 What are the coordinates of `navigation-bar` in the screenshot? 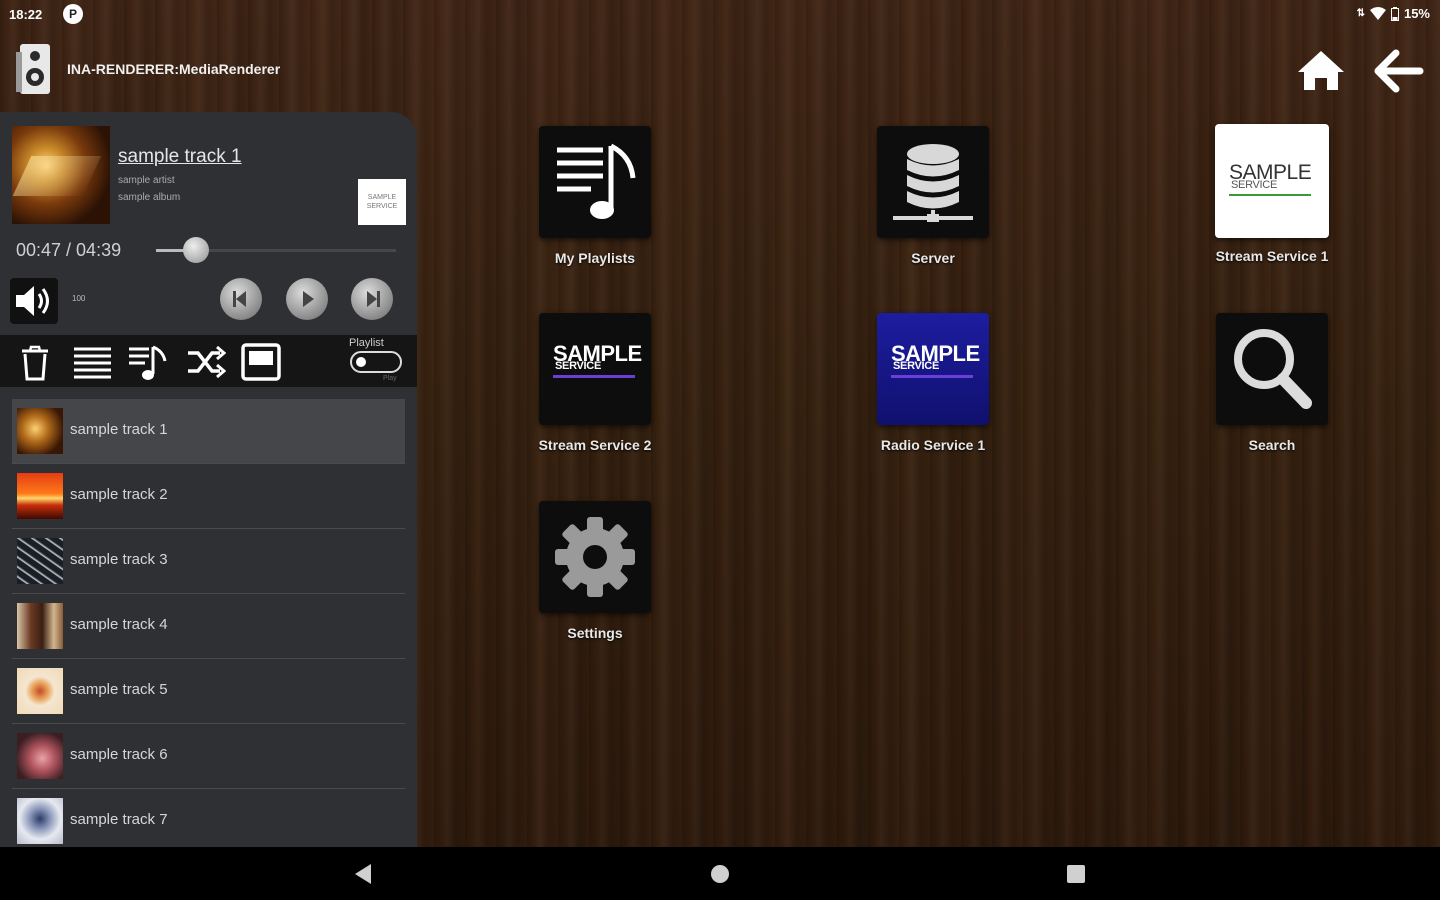 It's located at (720, 873).